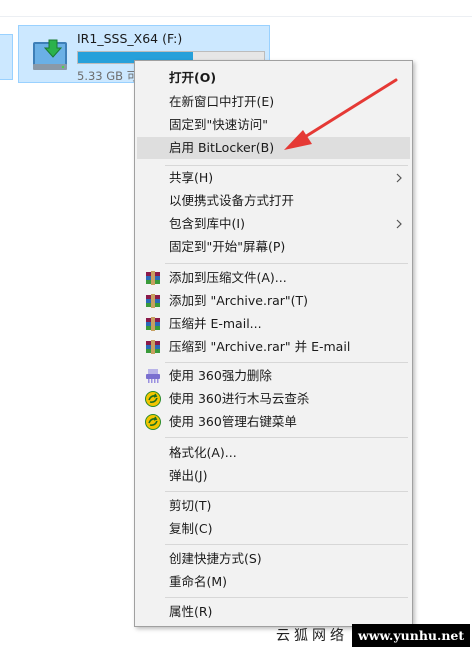  I want to click on menu-item-open-new-window: 在新窗口中打开(E), so click(273, 102).